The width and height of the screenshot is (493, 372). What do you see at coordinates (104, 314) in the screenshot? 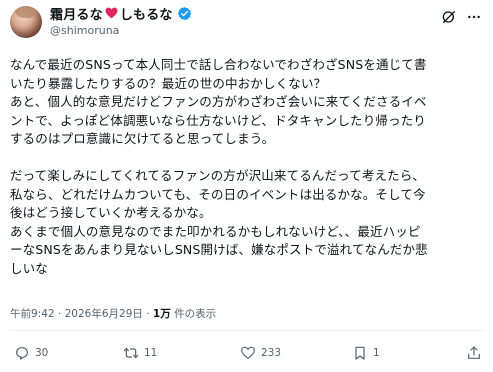
I see `post-date: 2026年6月29日` at bounding box center [104, 314].